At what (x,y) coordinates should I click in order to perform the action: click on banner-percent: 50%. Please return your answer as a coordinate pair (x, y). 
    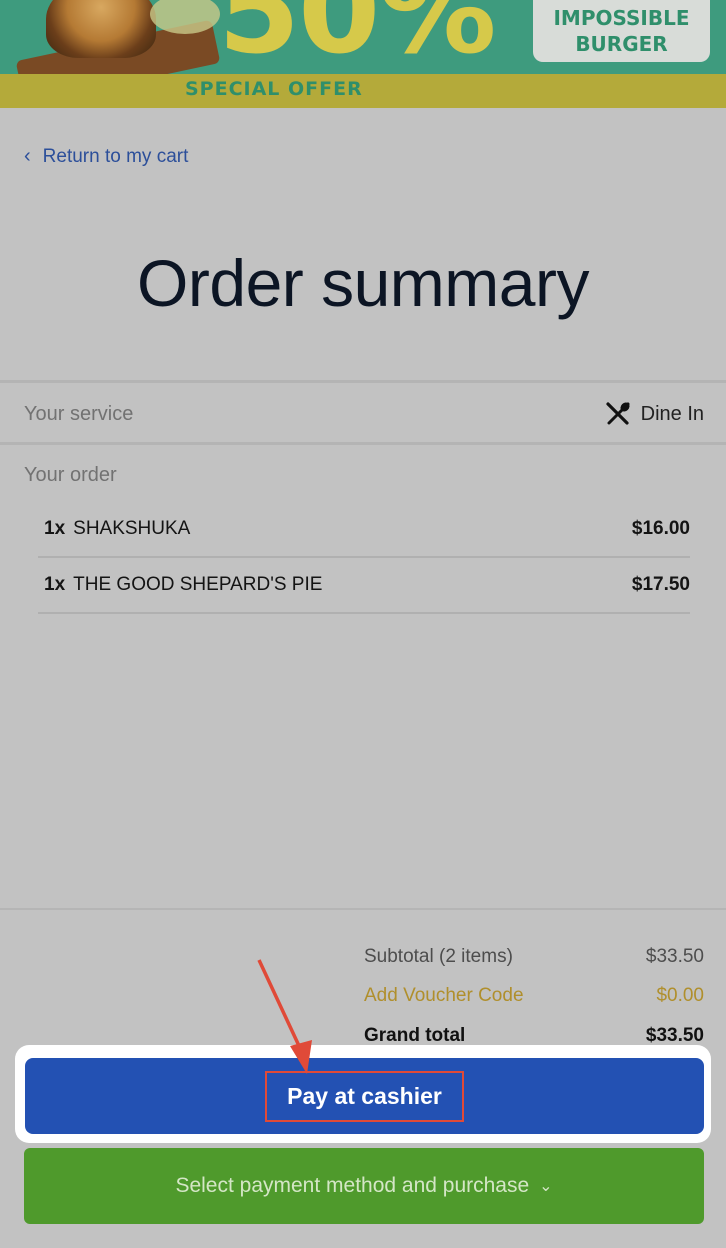
    Looking at the image, I should click on (357, 40).